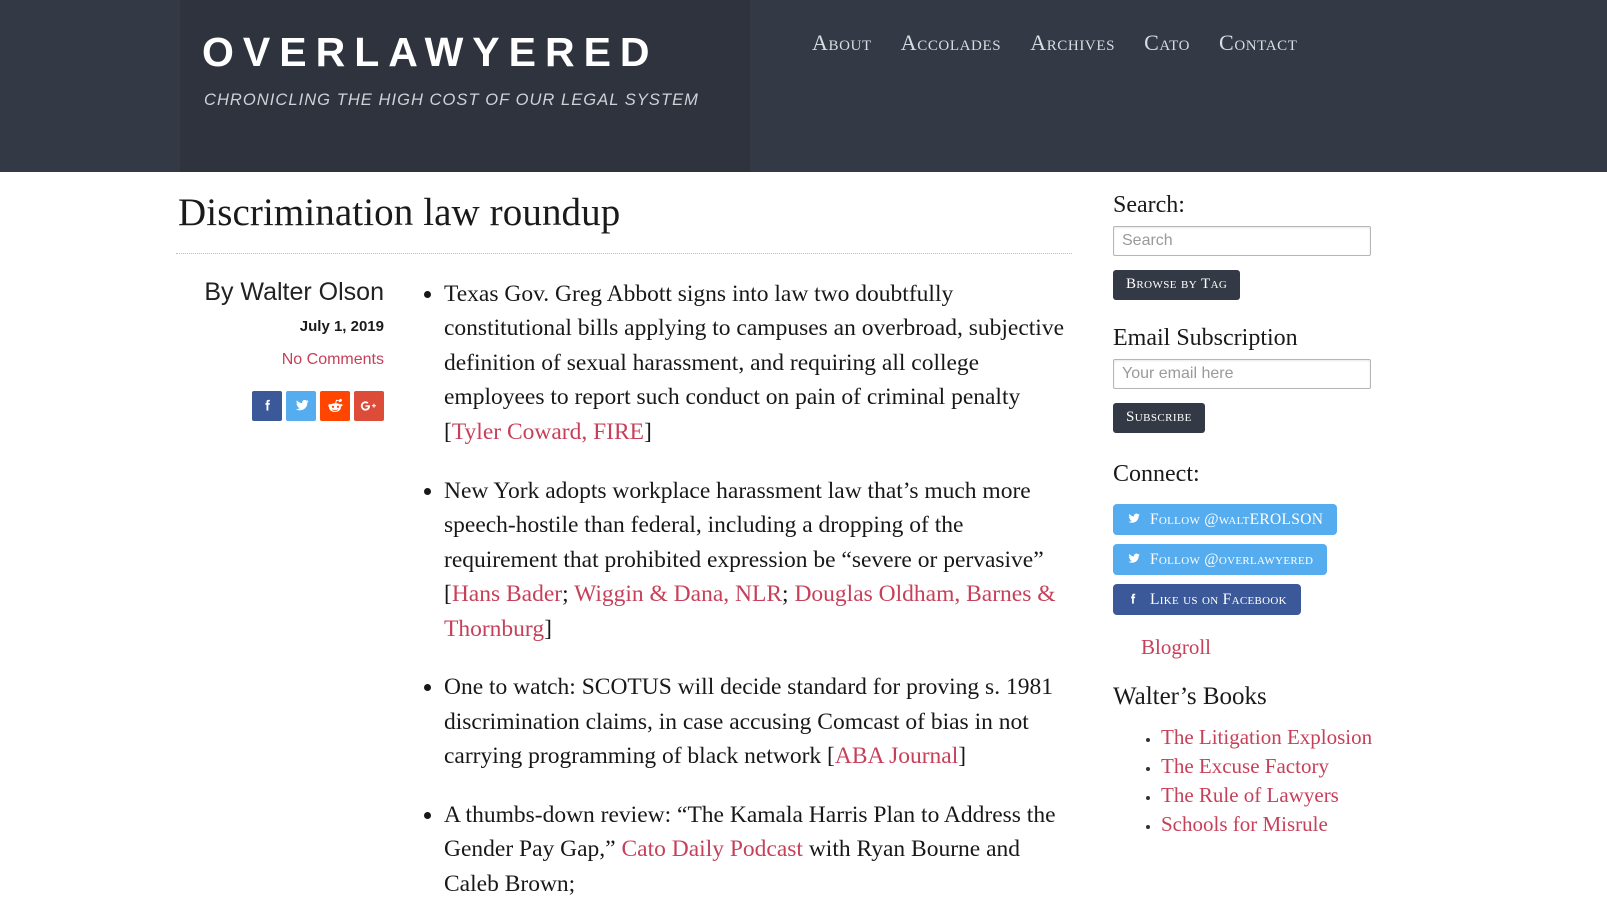 Image resolution: width=1607 pixels, height=904 pixels. I want to click on follow-overlawyered-button: Follow @overlawyered, so click(1220, 560).